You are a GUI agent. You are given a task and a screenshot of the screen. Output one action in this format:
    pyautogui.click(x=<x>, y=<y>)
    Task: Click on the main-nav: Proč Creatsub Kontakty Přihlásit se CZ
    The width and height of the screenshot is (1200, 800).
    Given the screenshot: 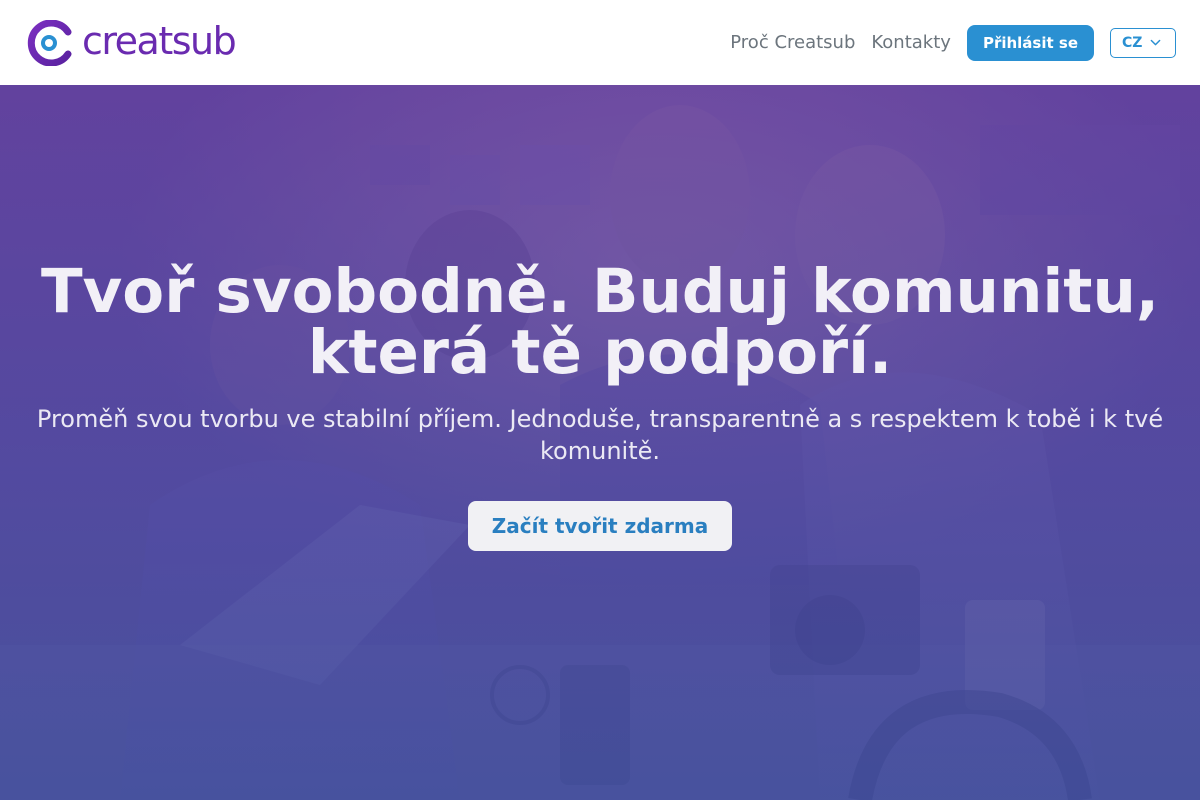 What is the action you would take?
    pyautogui.click(x=953, y=42)
    